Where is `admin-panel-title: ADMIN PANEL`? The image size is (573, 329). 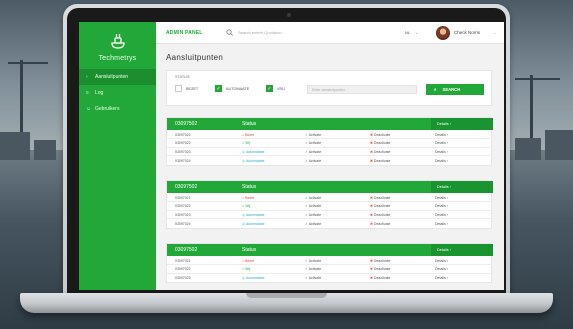 admin-panel-title: ADMIN PANEL is located at coordinates (184, 33).